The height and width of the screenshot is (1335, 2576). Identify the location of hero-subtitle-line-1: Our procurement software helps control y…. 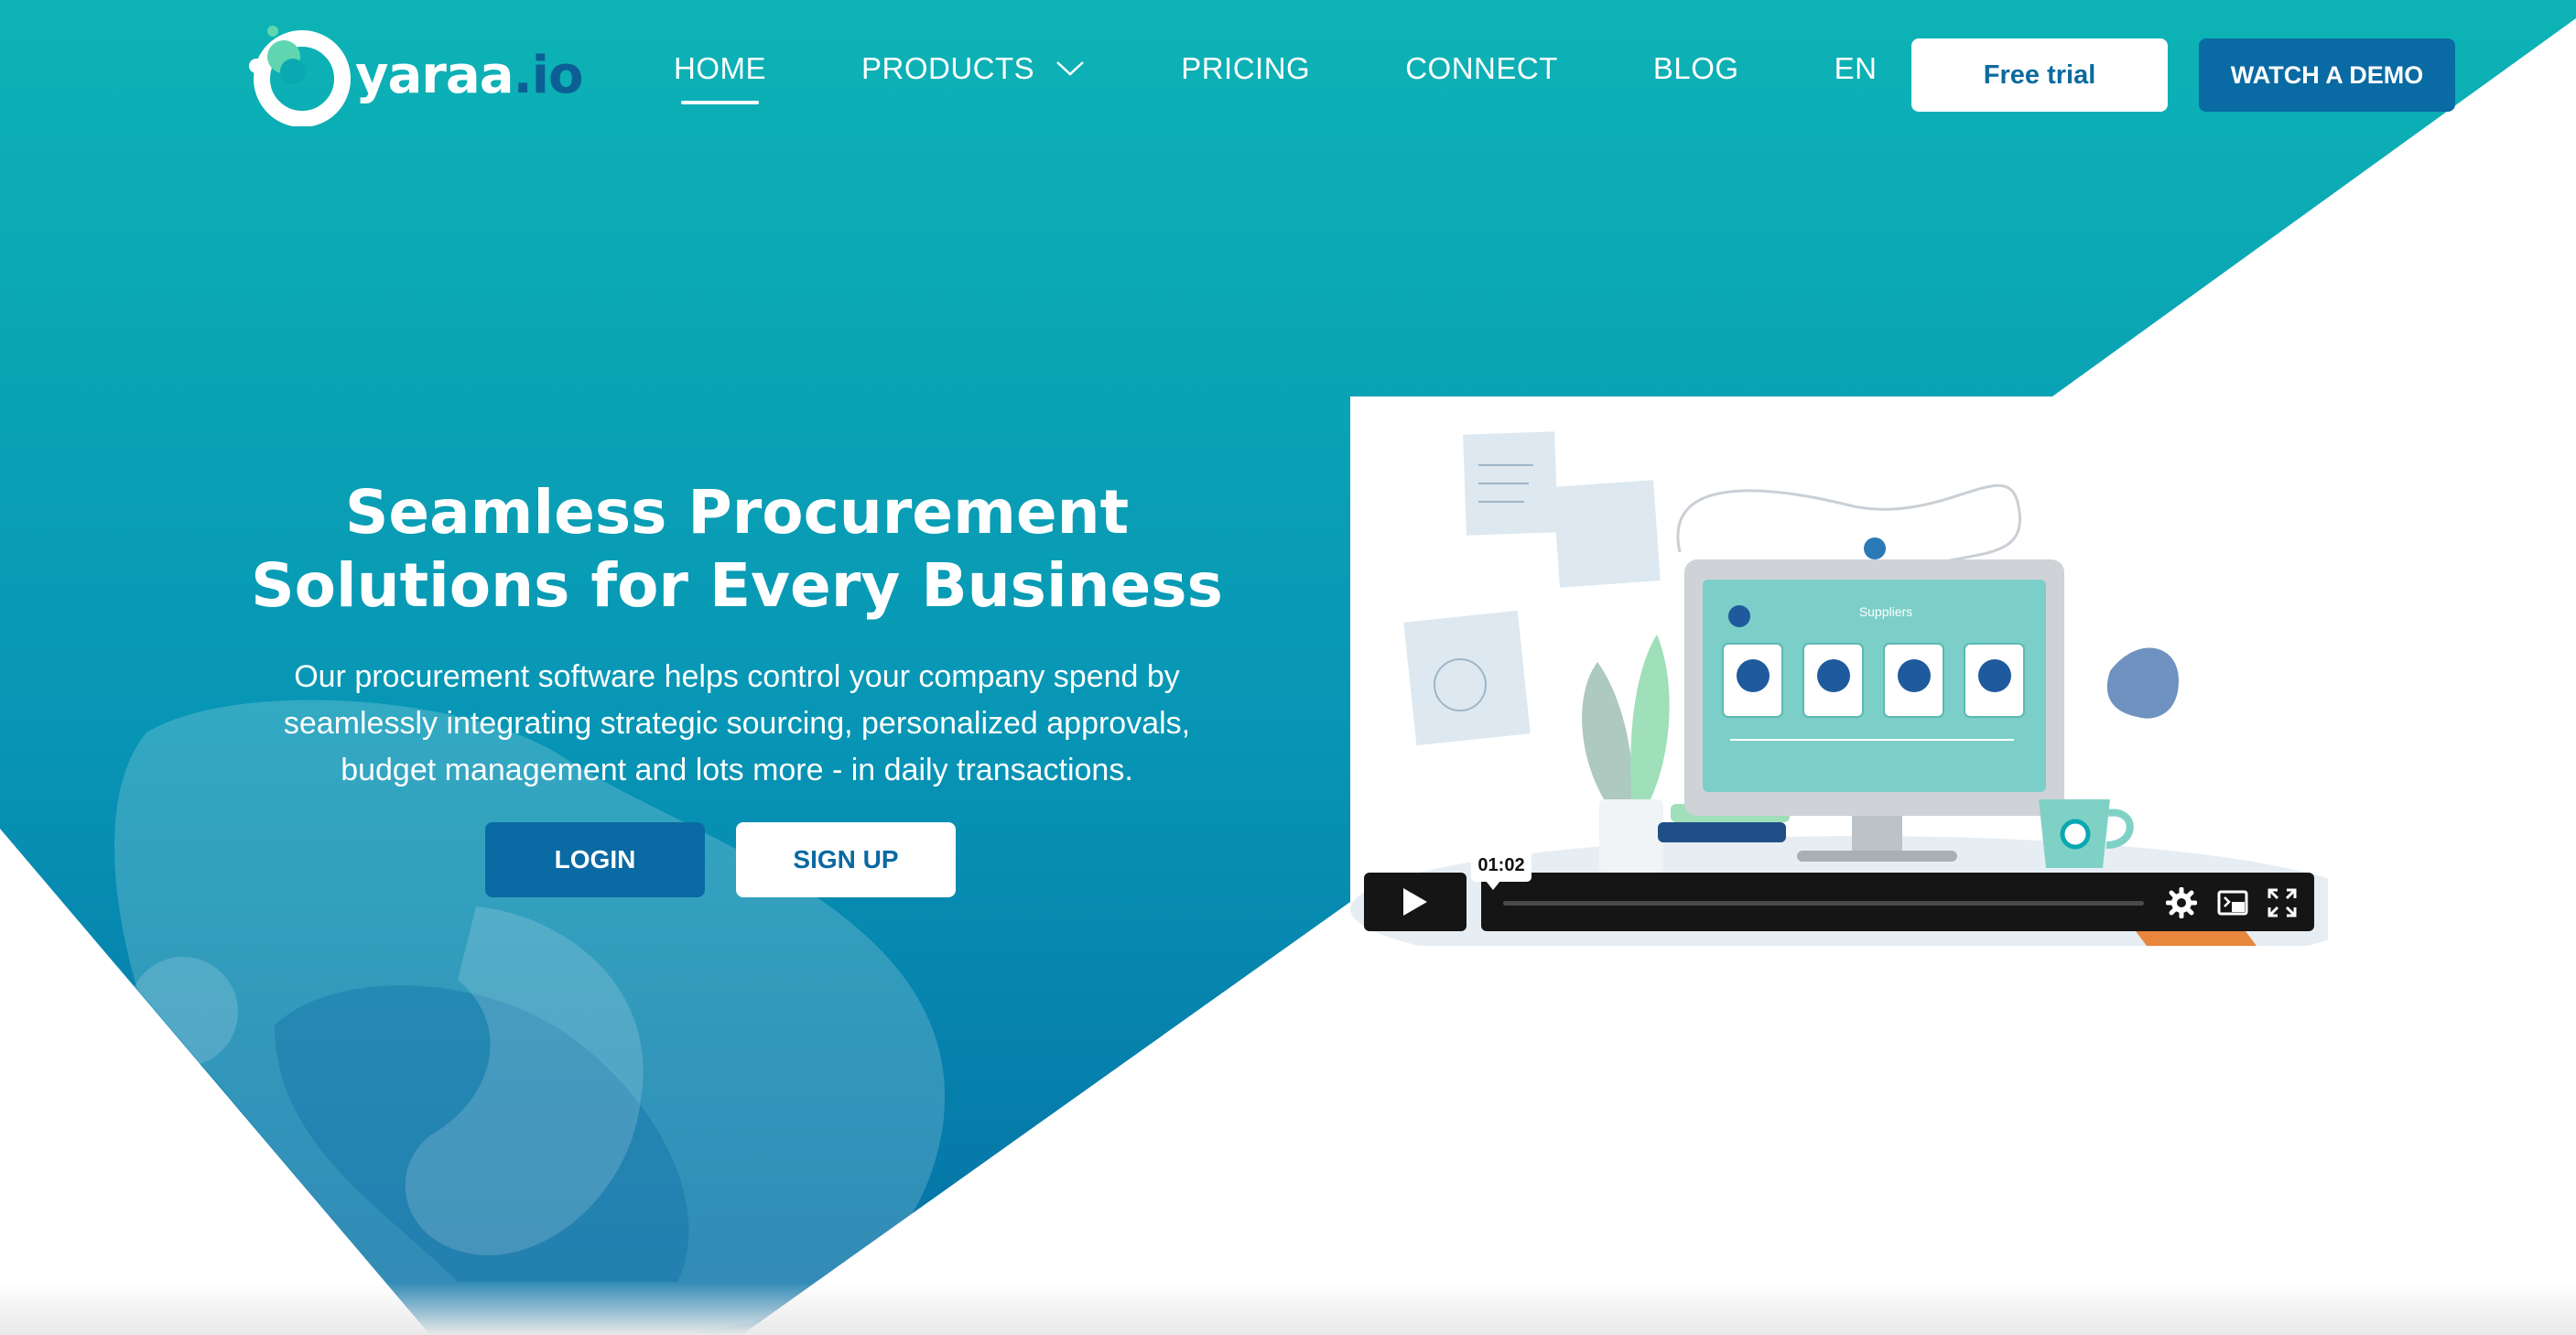
(737, 676).